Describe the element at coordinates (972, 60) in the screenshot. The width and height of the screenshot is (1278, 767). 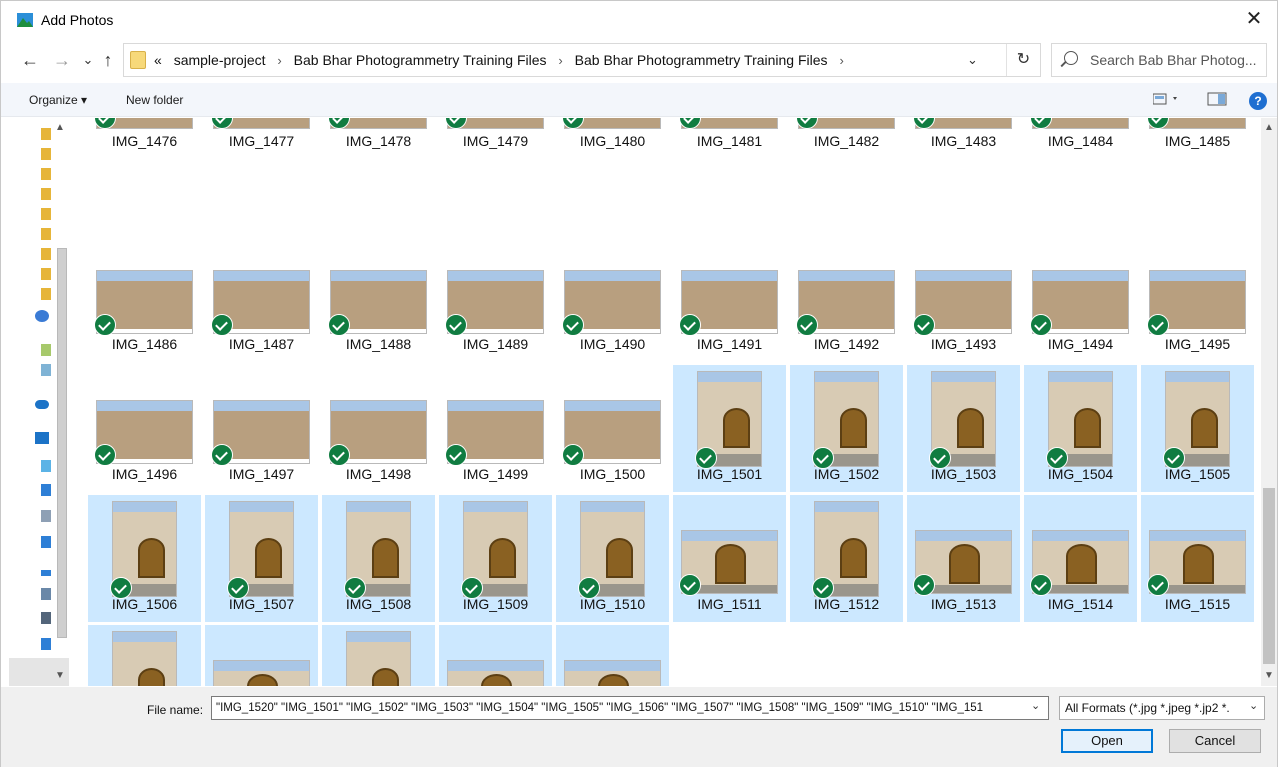
I see `address-dropdown-icon: ⌄` at that location.